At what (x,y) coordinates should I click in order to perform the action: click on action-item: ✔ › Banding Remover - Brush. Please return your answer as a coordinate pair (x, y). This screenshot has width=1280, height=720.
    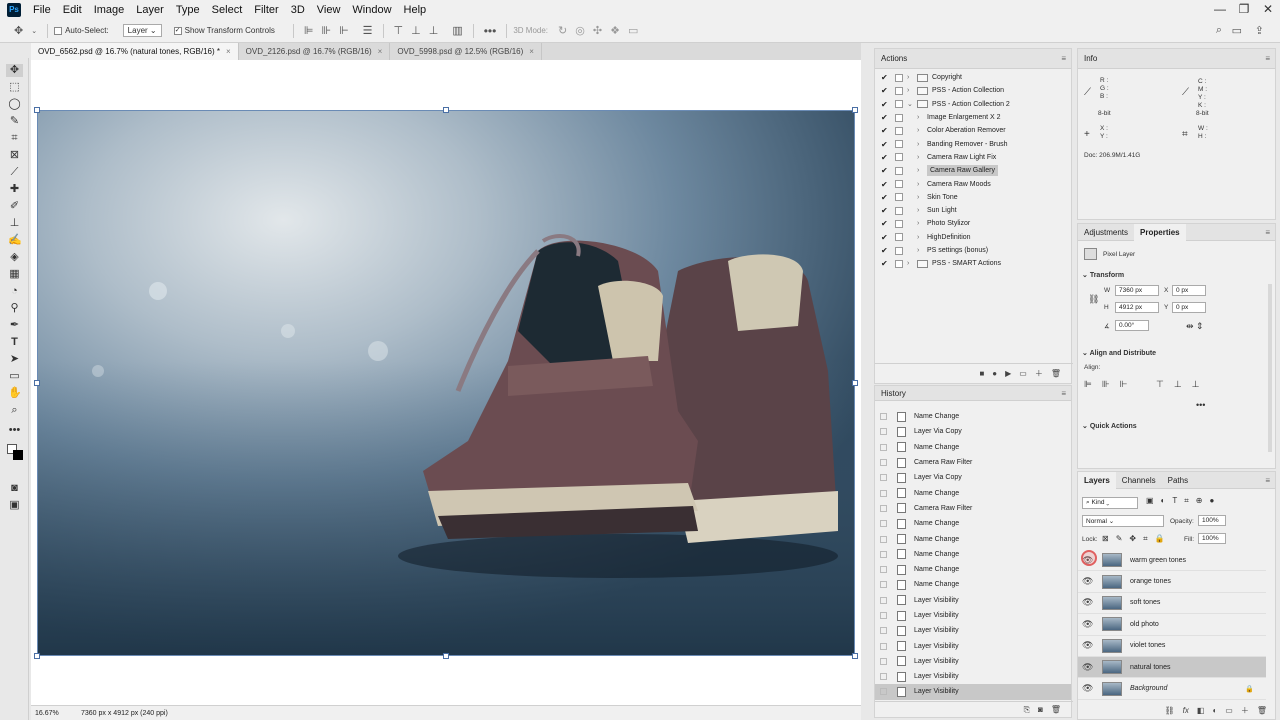
    Looking at the image, I should click on (973, 143).